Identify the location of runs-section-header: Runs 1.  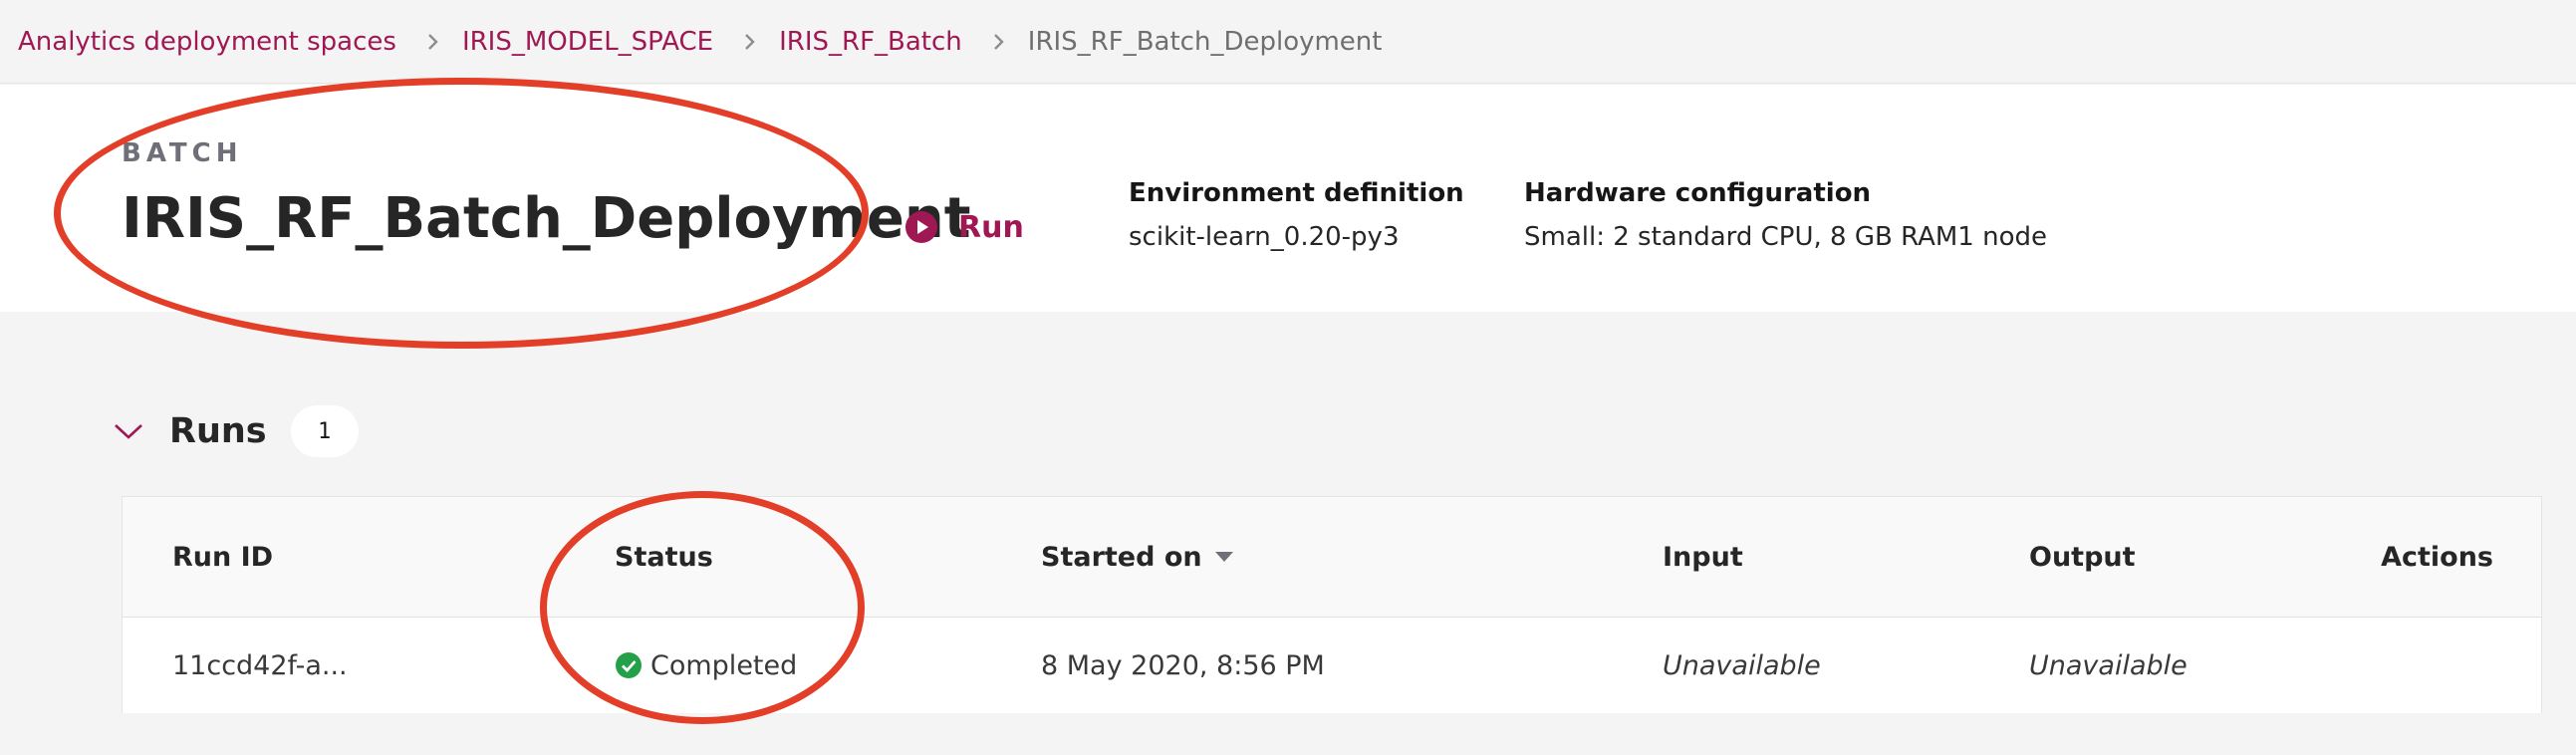
(235, 431).